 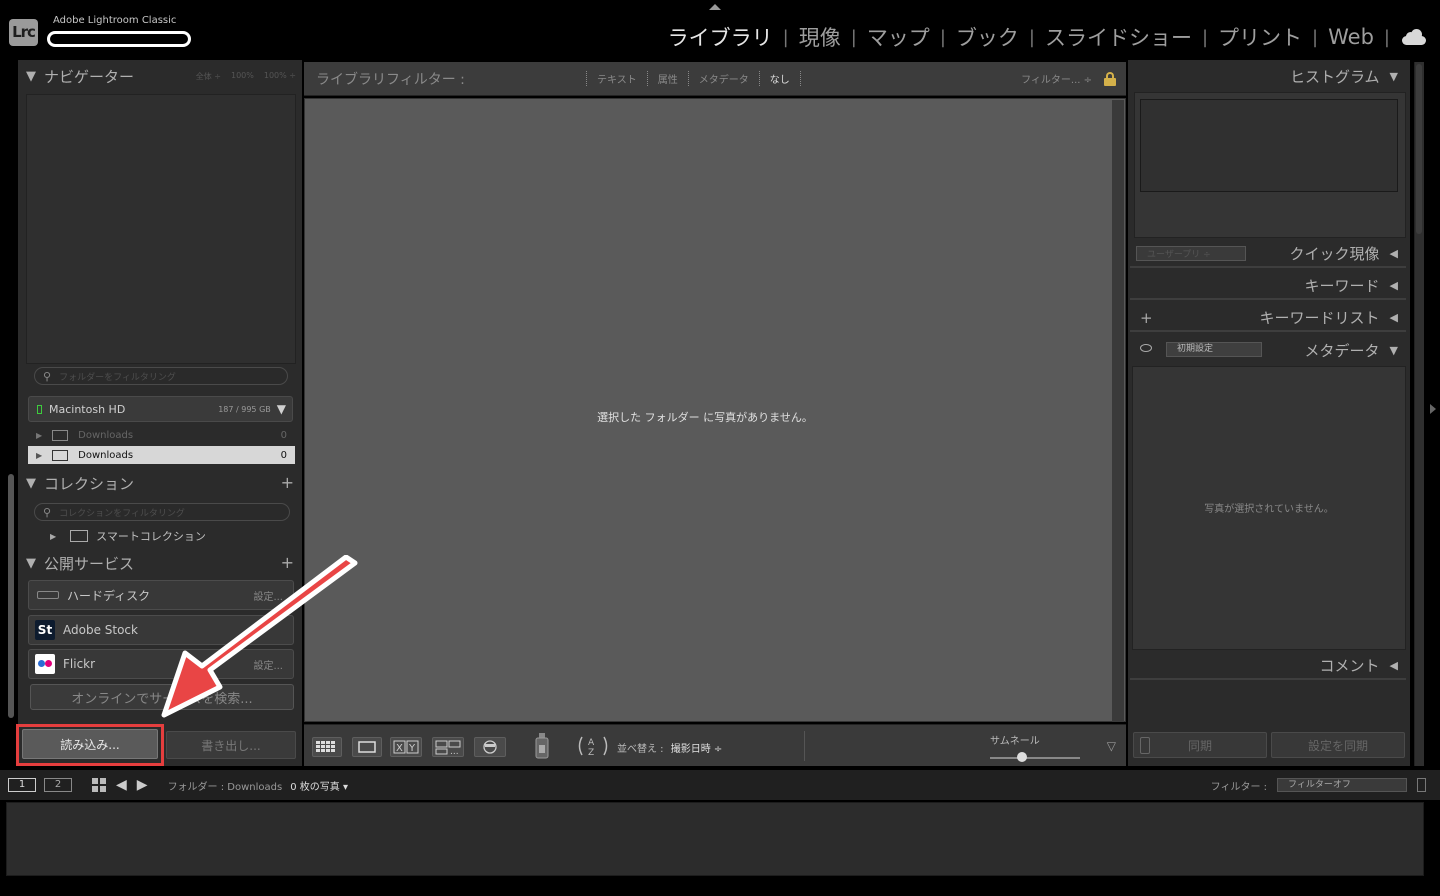 I want to click on filter-tab-metadata: メタデータ, so click(x=723, y=78).